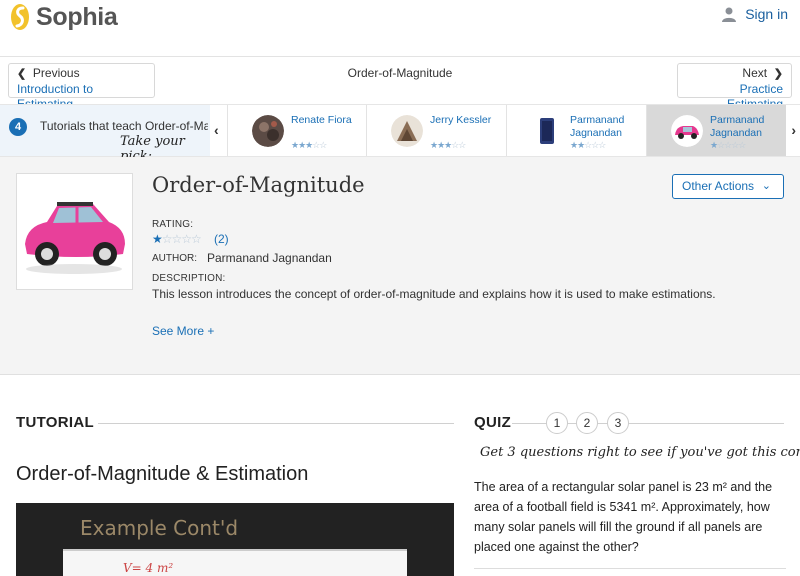 This screenshot has width=800, height=576. Describe the element at coordinates (276, 423) in the screenshot. I see `tutorial-heading-rule` at that location.